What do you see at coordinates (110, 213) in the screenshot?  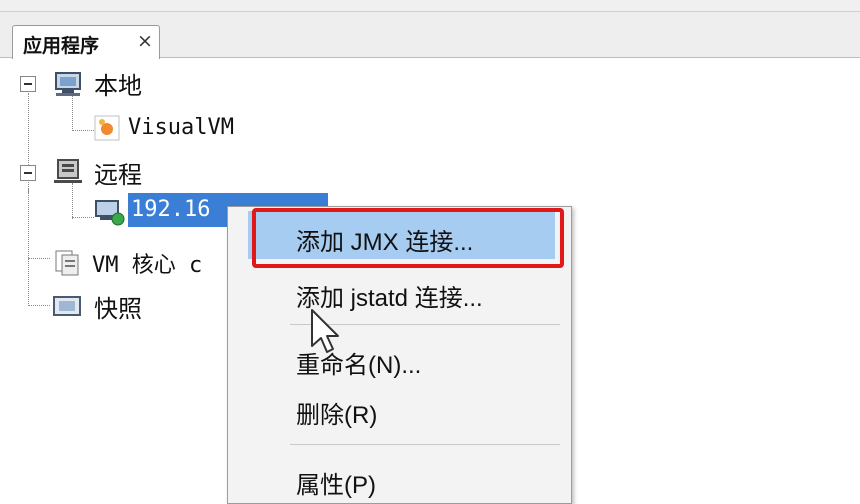 I see `remote-host-connected-icon` at bounding box center [110, 213].